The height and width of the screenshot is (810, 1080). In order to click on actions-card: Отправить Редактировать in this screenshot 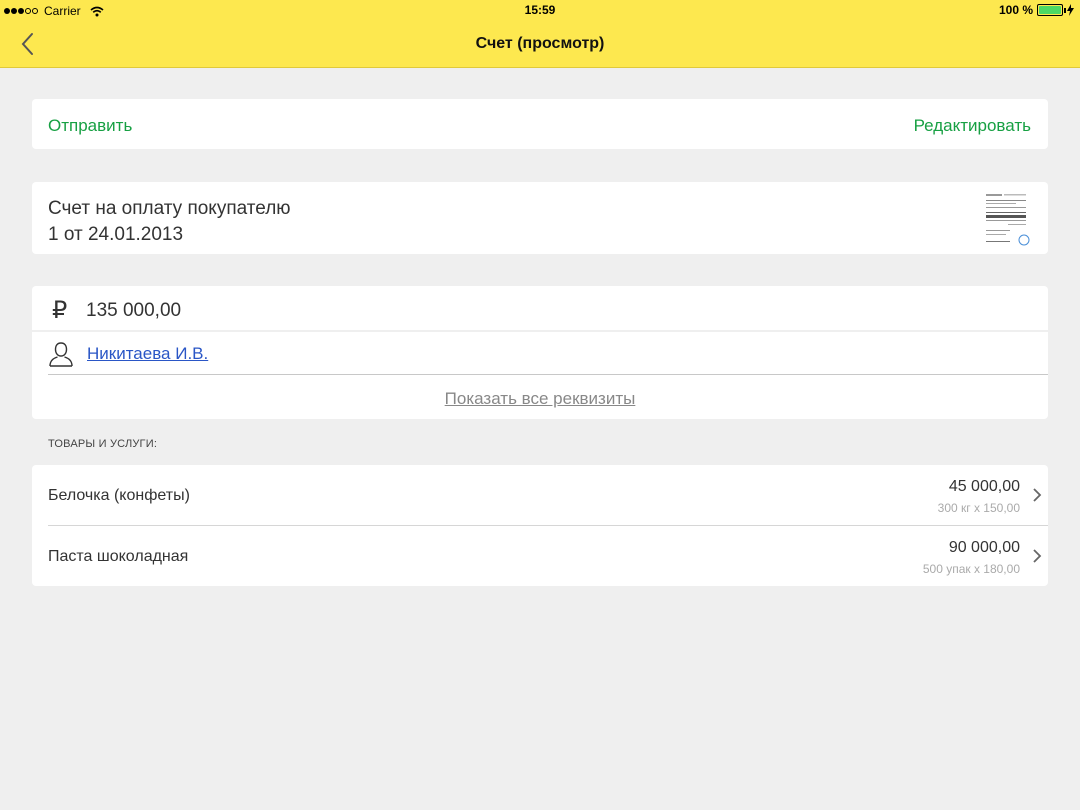, I will do `click(540, 124)`.